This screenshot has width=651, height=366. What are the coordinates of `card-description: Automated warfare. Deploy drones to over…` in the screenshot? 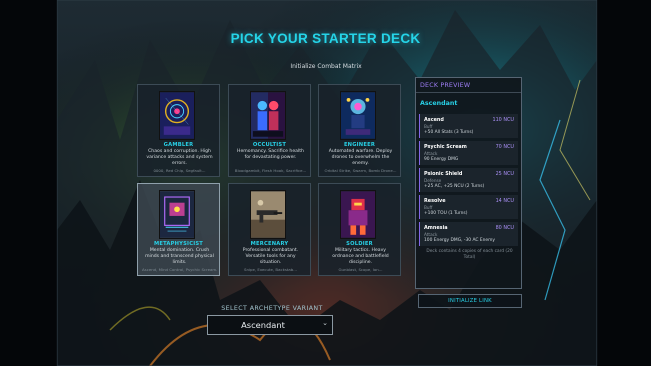 It's located at (360, 157).